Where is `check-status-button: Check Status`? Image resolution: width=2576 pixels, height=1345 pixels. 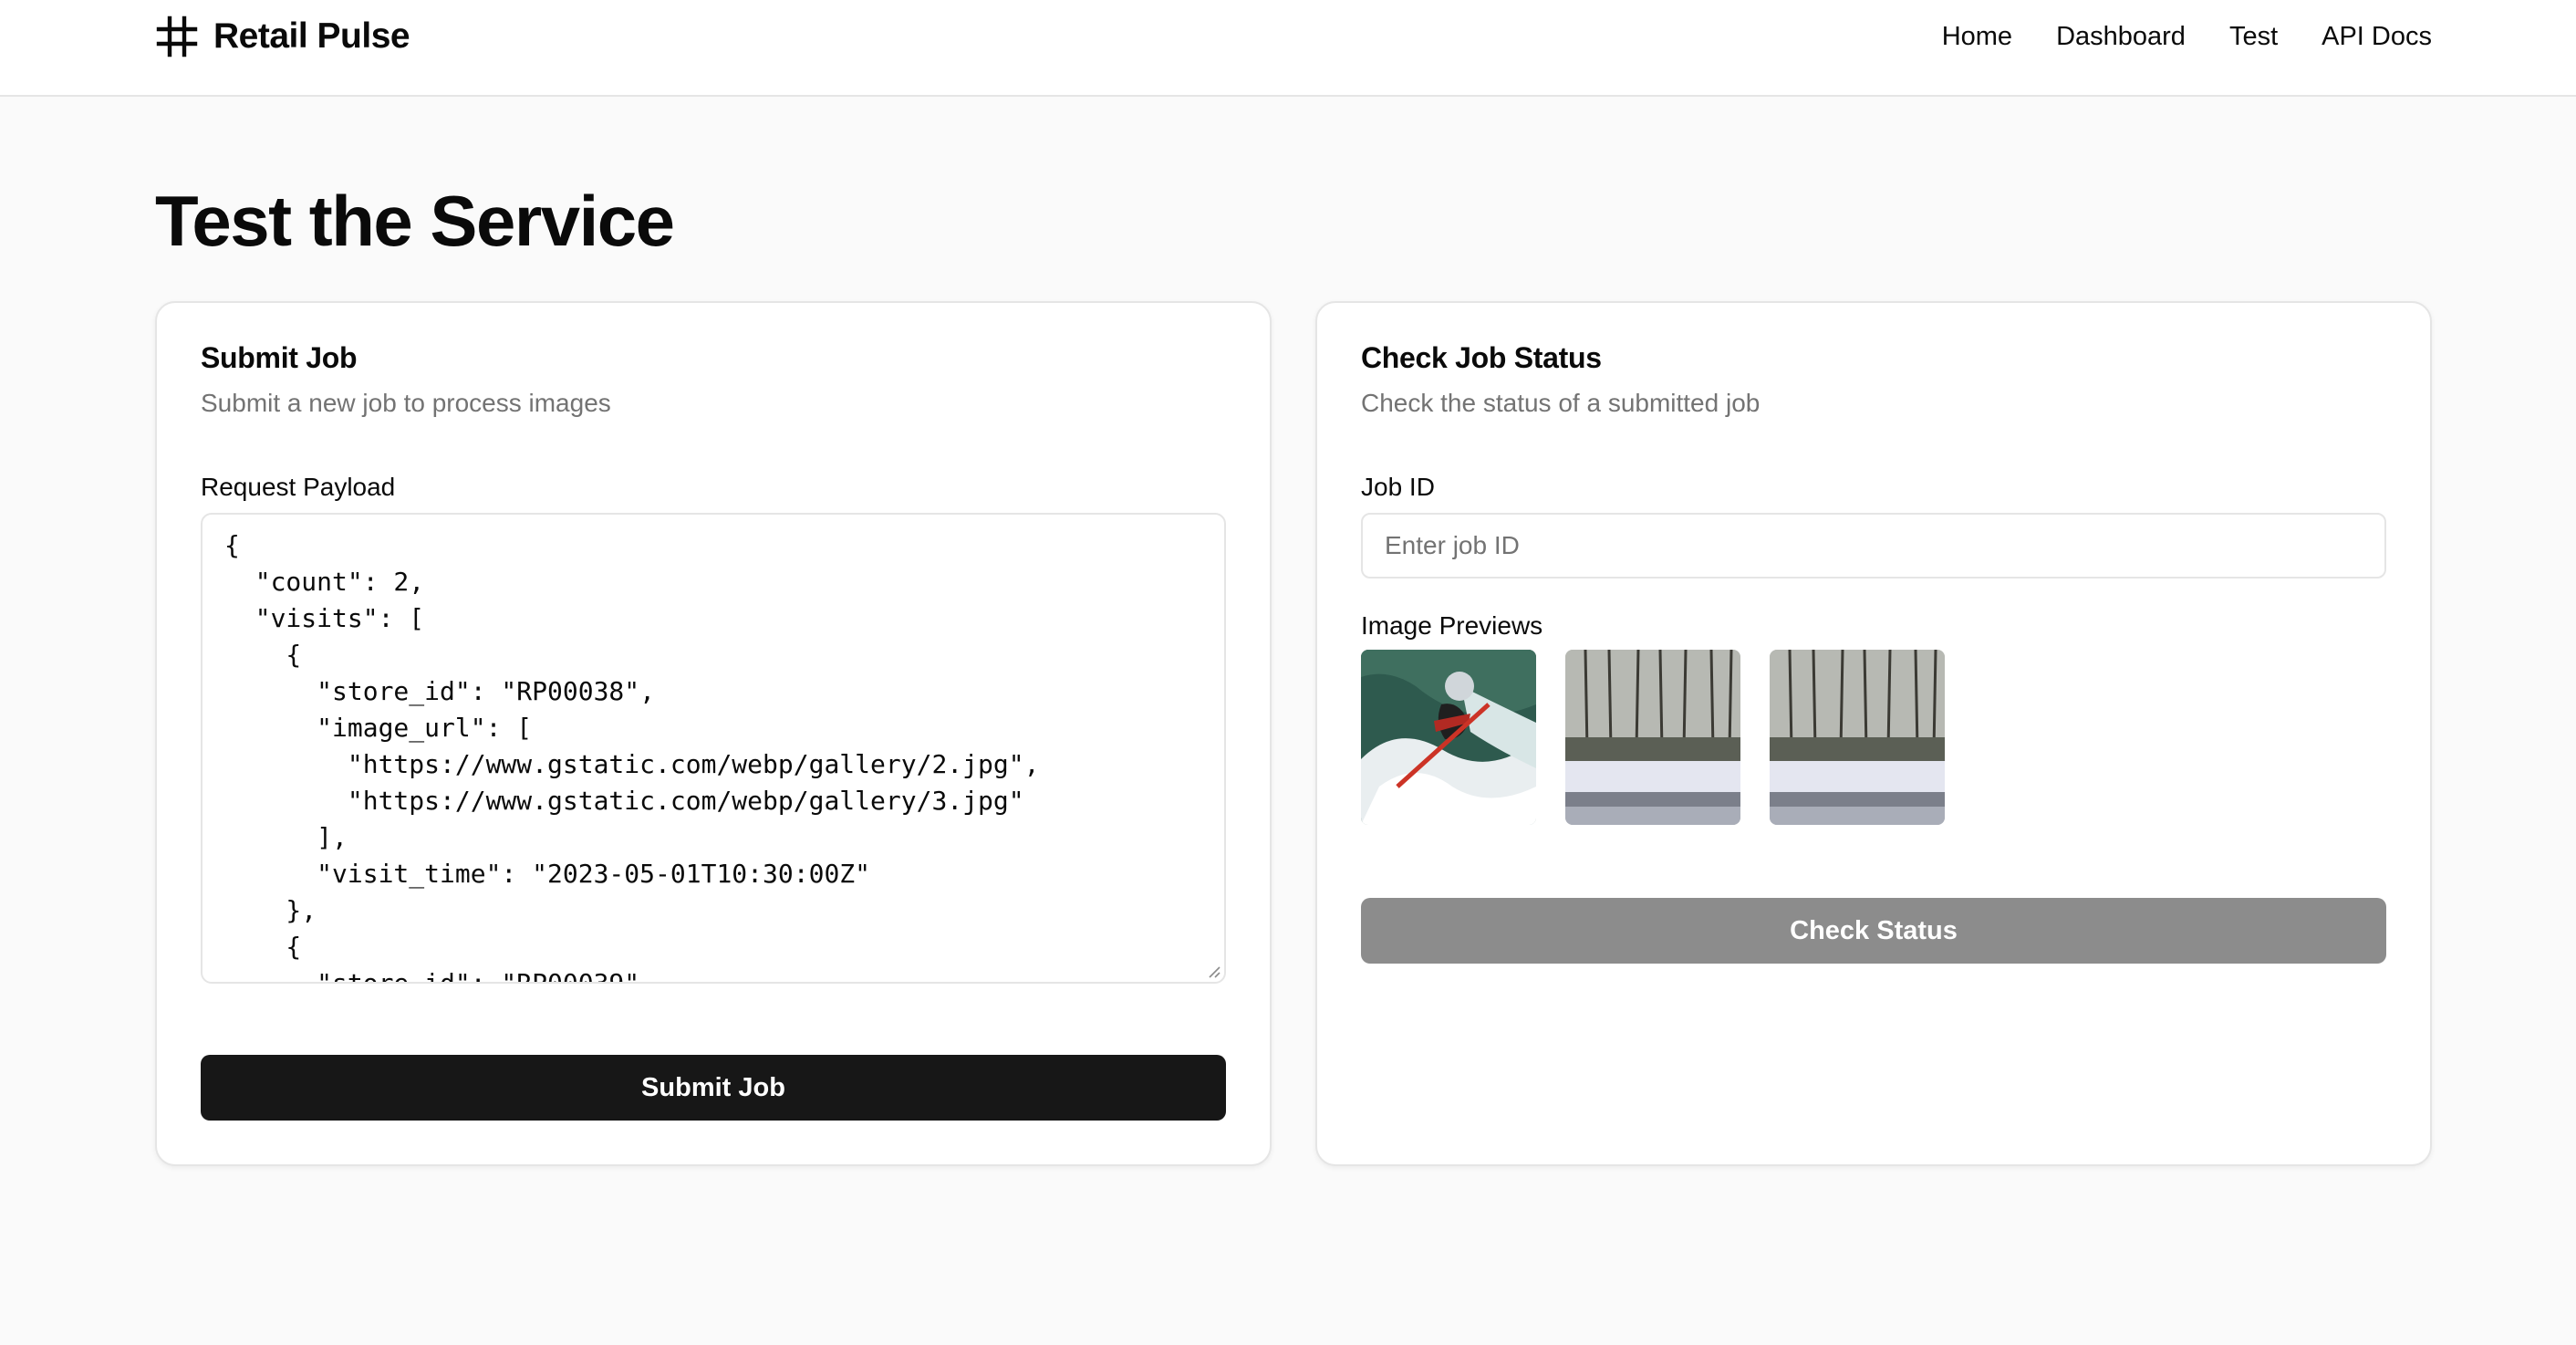 check-status-button: Check Status is located at coordinates (1873, 931).